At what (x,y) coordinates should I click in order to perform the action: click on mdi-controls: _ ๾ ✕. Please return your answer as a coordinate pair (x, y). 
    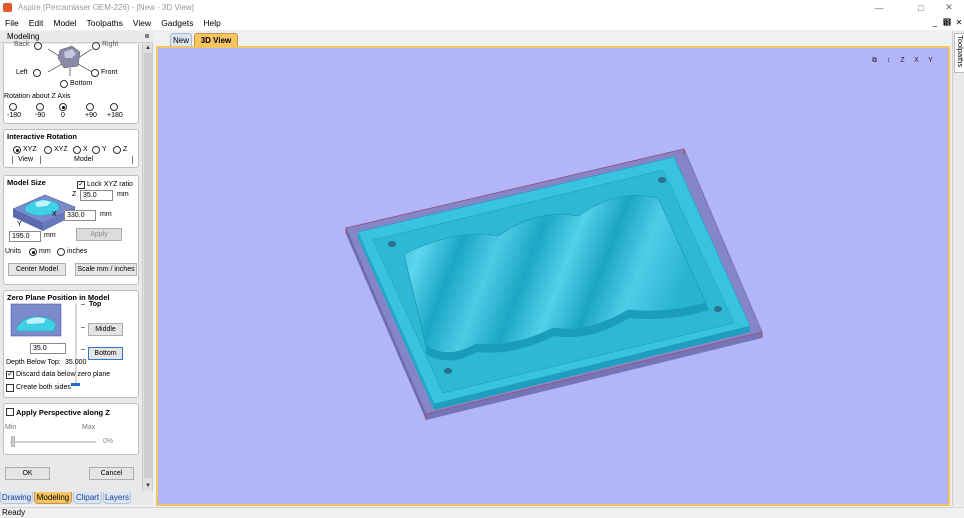
    Looking at the image, I should click on (946, 22).